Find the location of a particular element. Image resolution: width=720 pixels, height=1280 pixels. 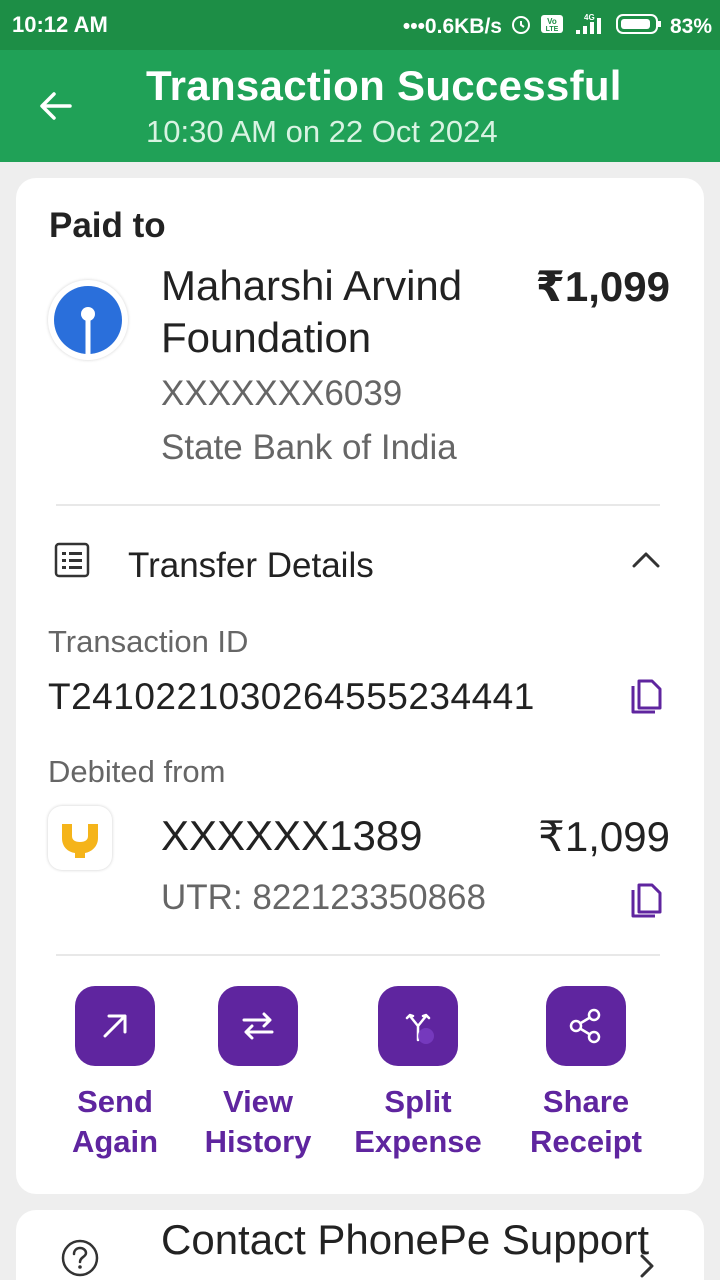

copy-utr-icon is located at coordinates (644, 902).